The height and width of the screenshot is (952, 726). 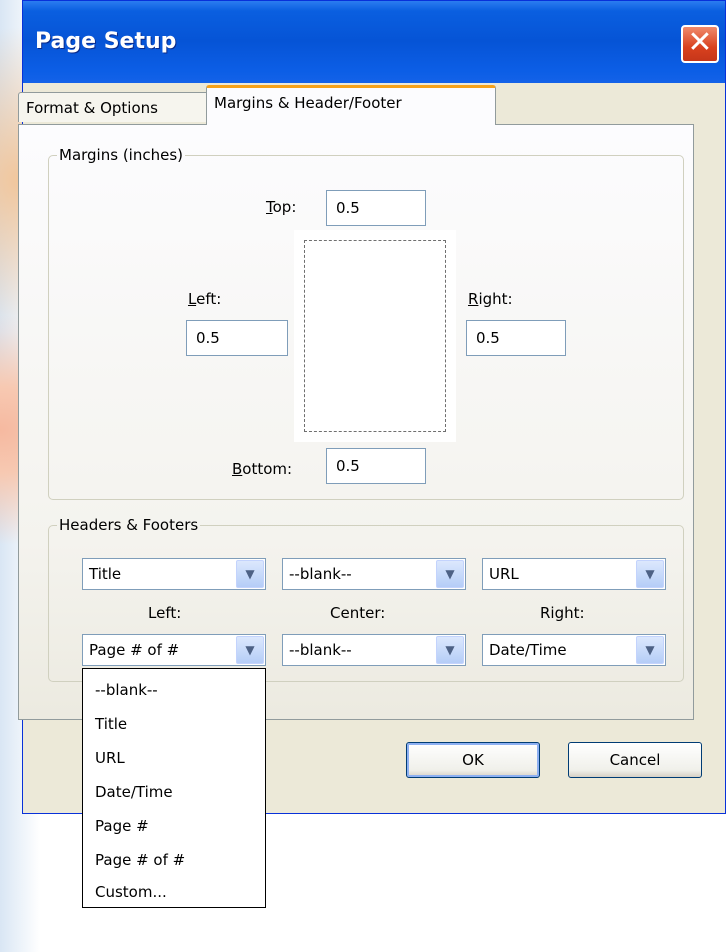 I want to click on footer-right-value: Date/Time, so click(x=528, y=650).